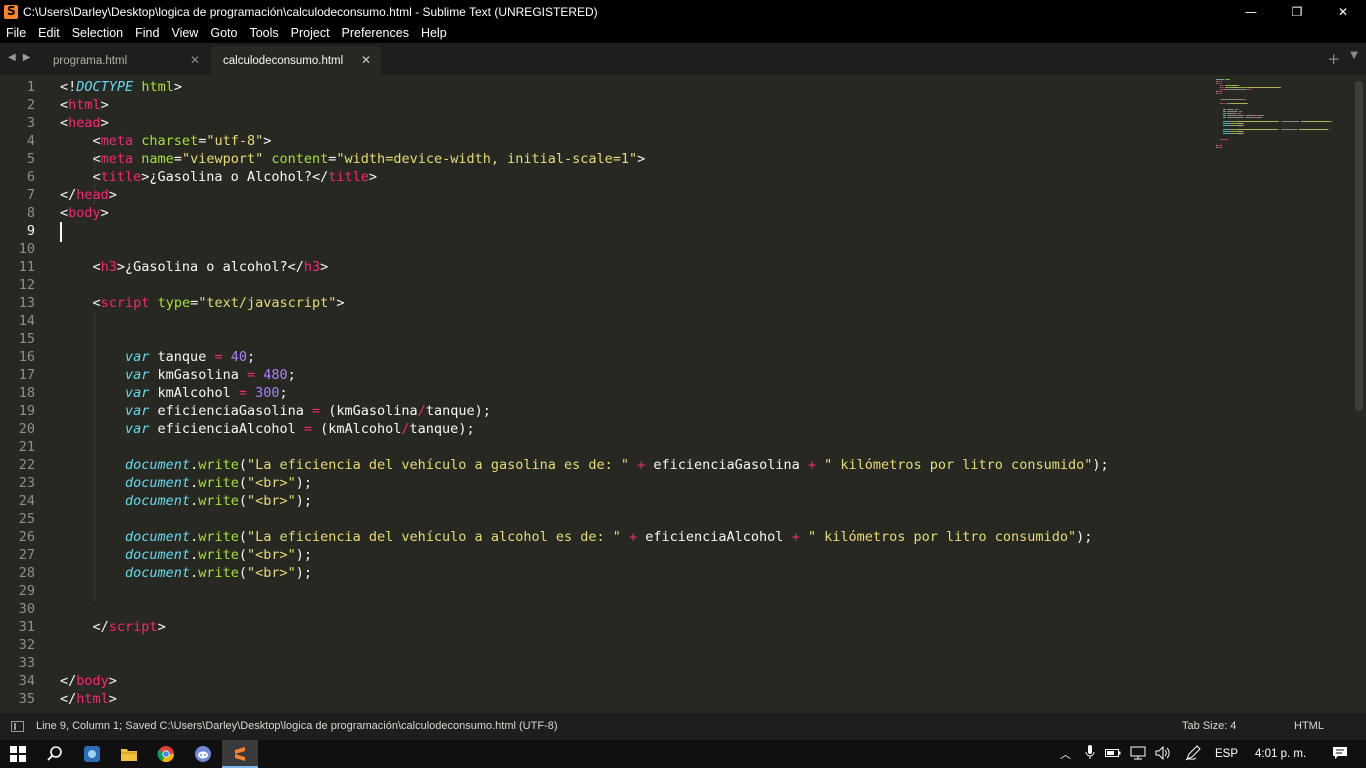 The height and width of the screenshot is (768, 1366). I want to click on tab-prev-icon: ◀, so click(12, 57).